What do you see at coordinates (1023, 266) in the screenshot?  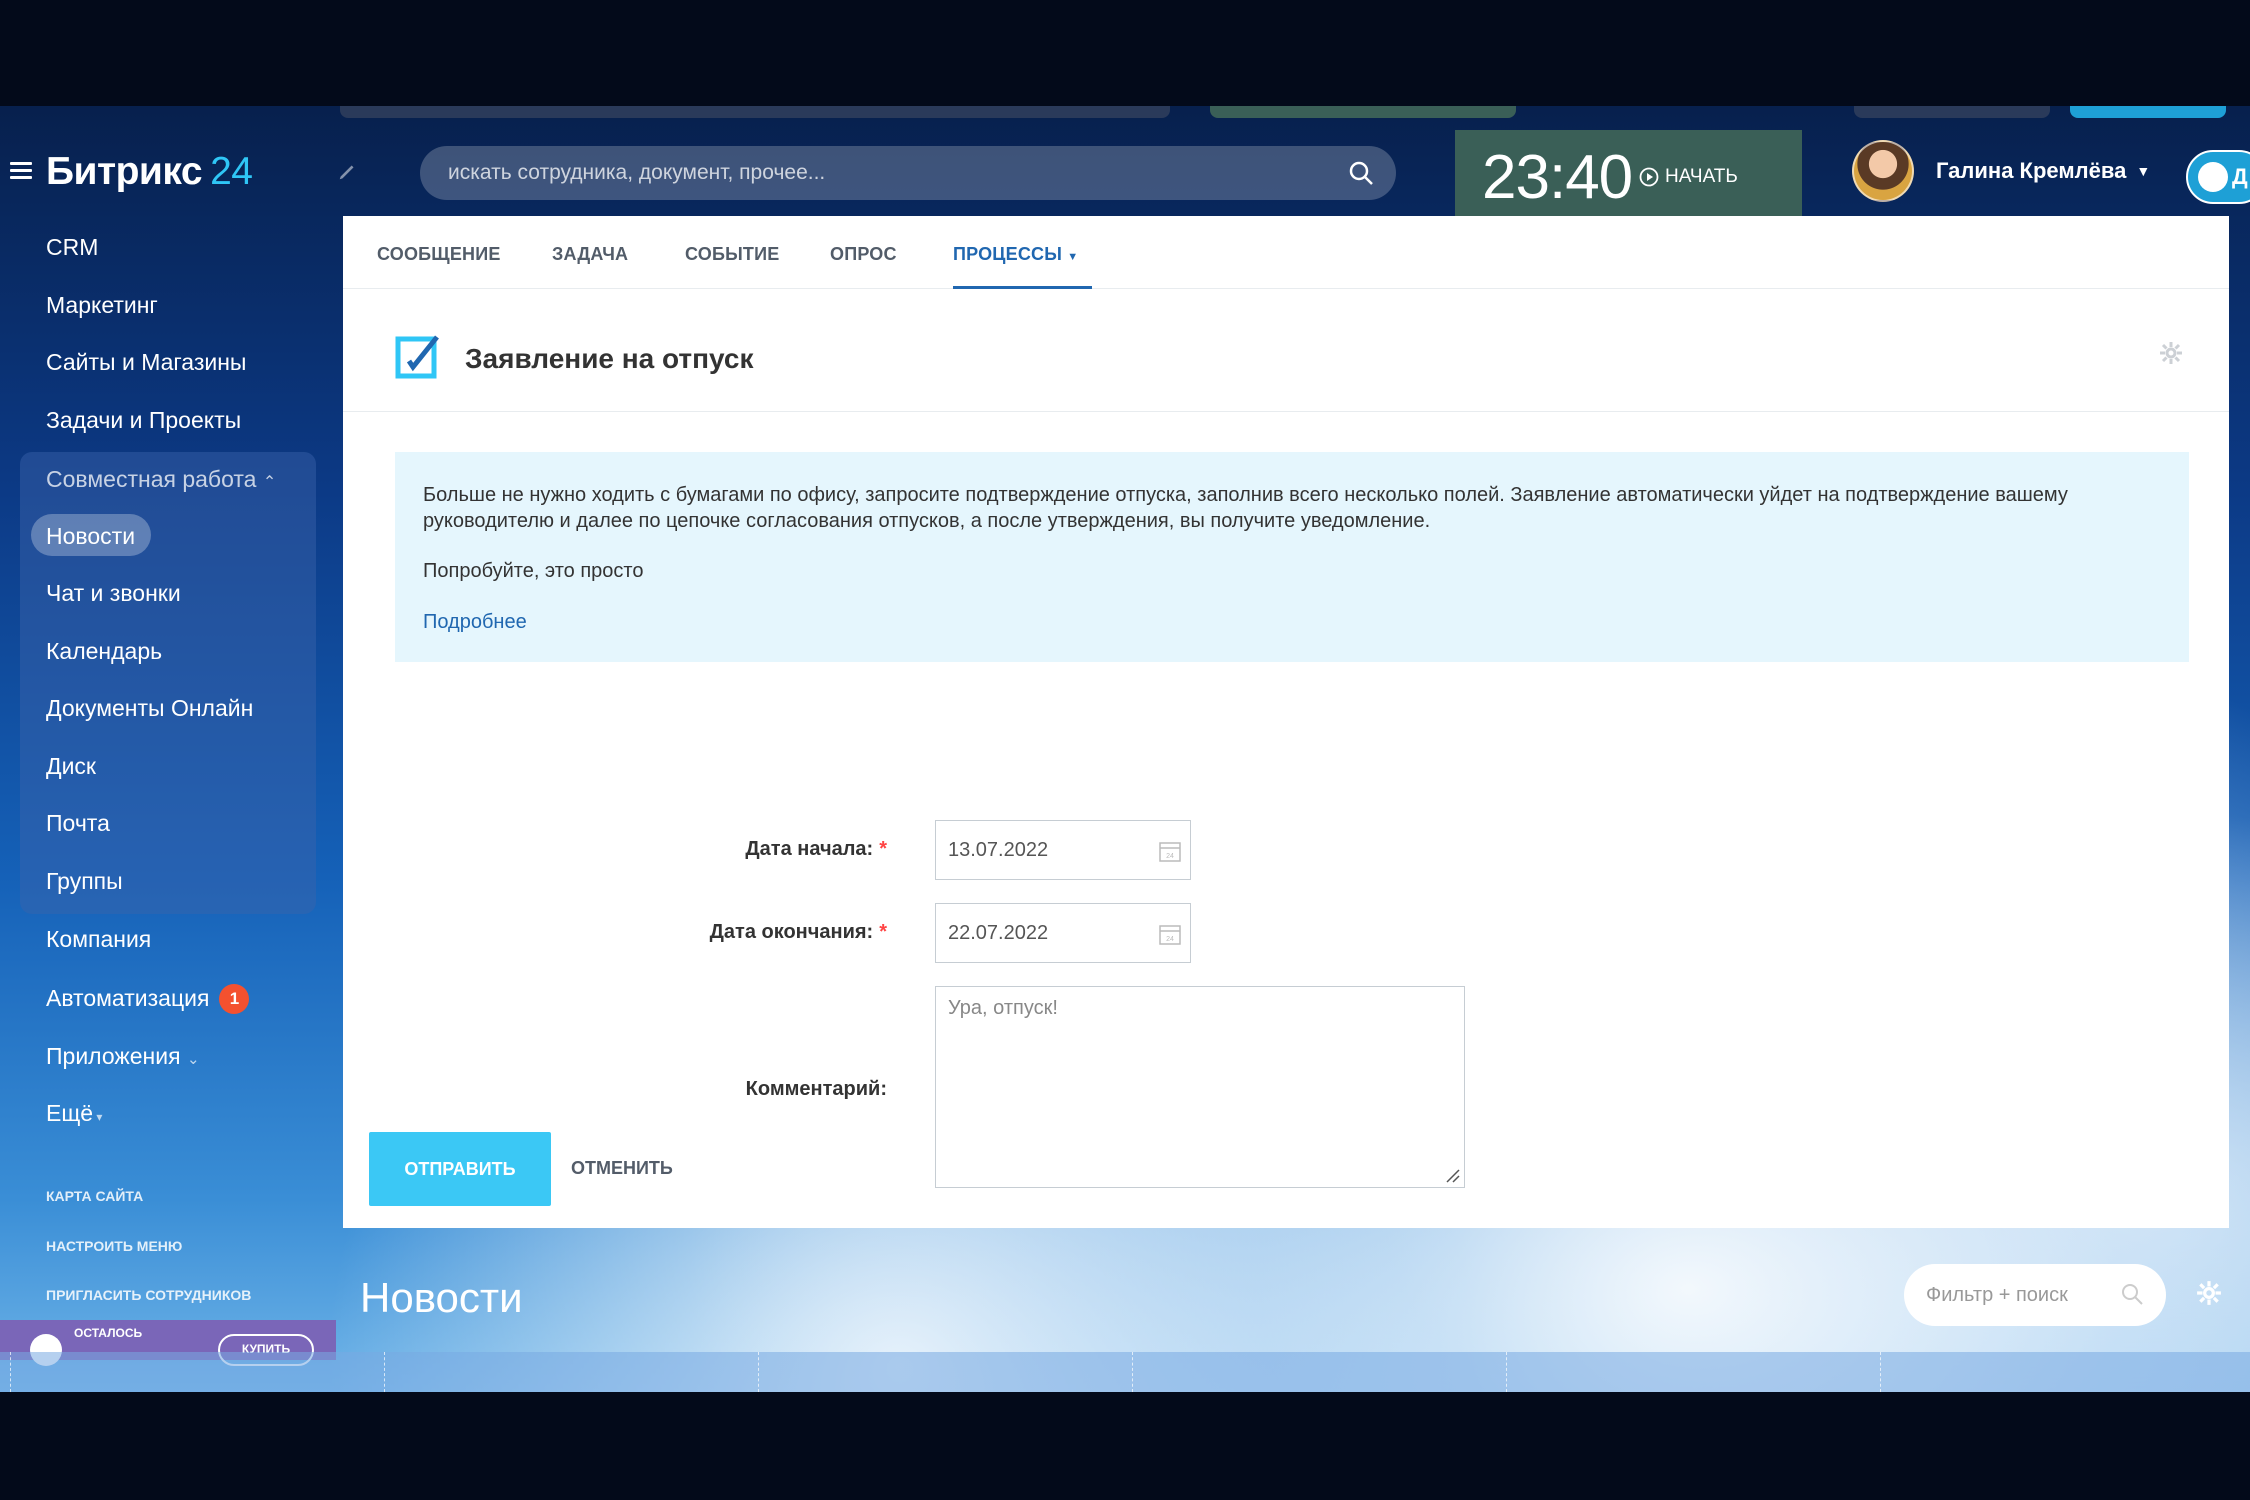 I see `tab-processes: ПРОЦЕССЫ ▼` at bounding box center [1023, 266].